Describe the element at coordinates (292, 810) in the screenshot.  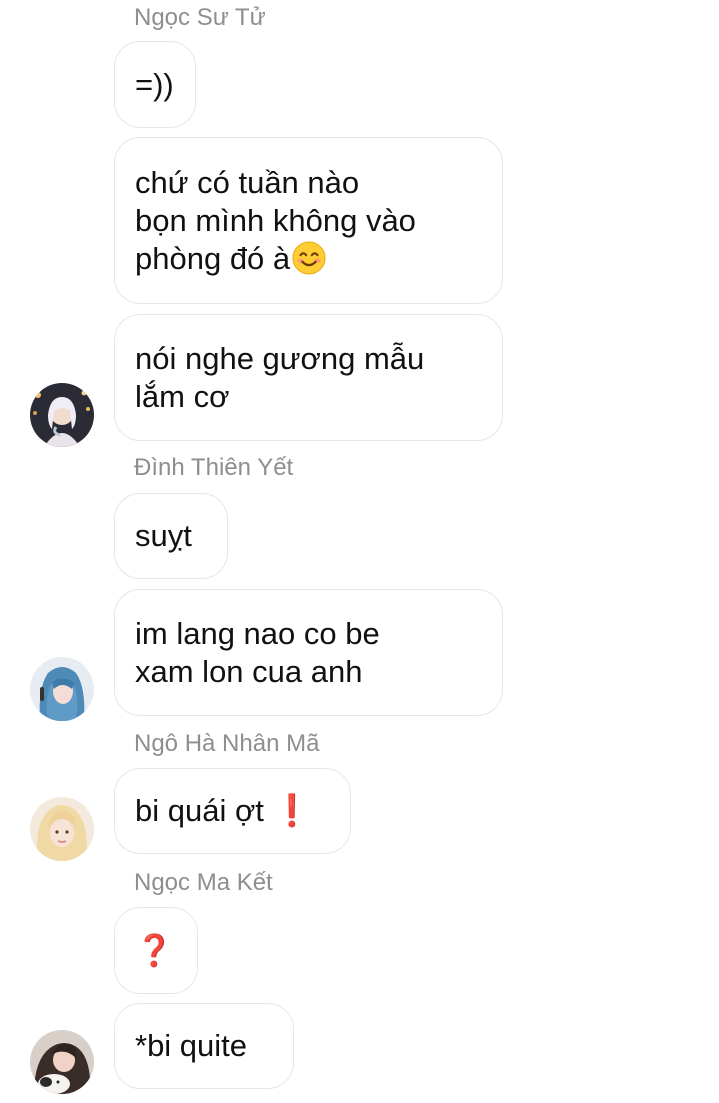
I see `red-exclamation-emoji-icon: ❗` at that location.